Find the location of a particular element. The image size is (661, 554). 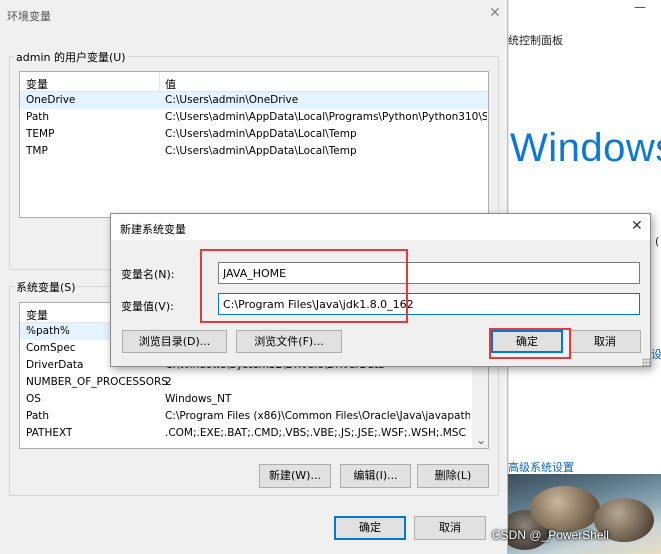

advanced-settings-link: 高级系统设置 is located at coordinates (541, 467).